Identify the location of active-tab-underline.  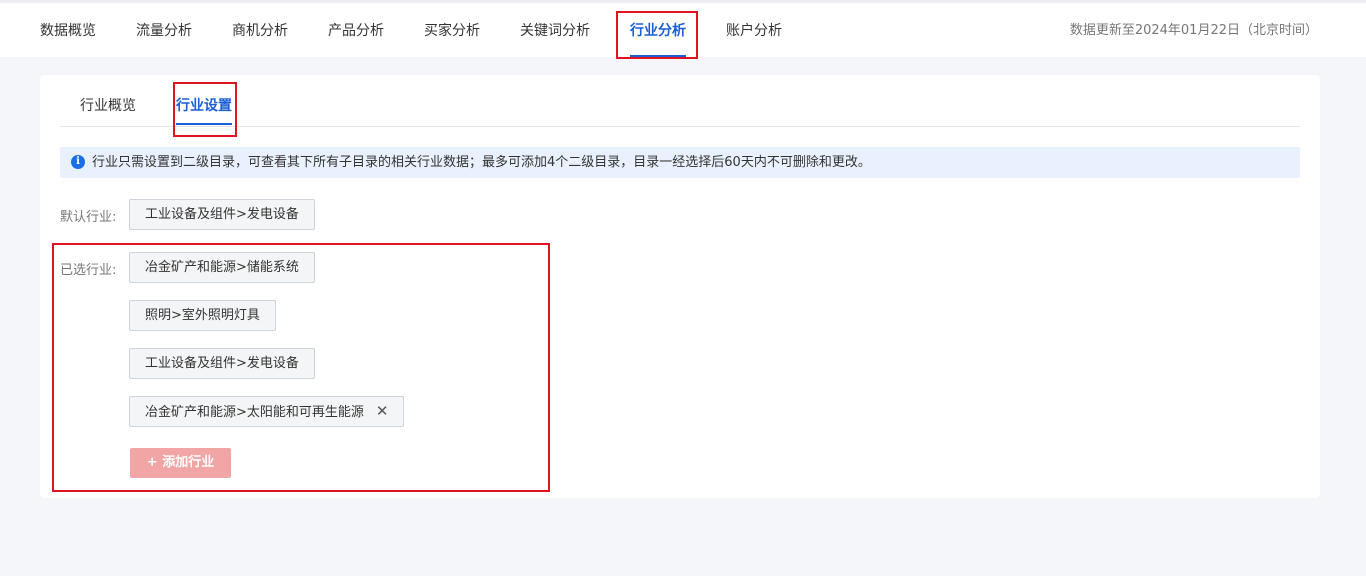
(658, 56).